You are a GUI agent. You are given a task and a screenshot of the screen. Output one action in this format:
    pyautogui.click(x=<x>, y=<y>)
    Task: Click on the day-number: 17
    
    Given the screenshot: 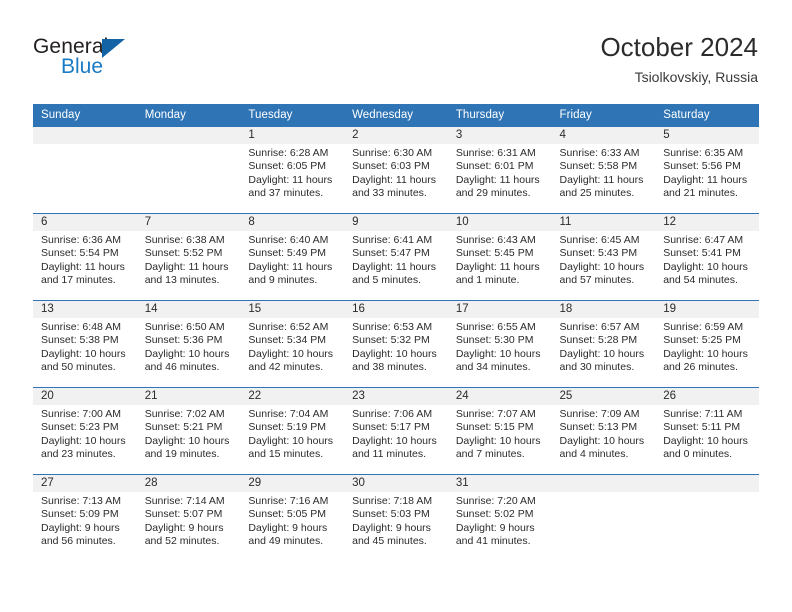 What is the action you would take?
    pyautogui.click(x=499, y=309)
    